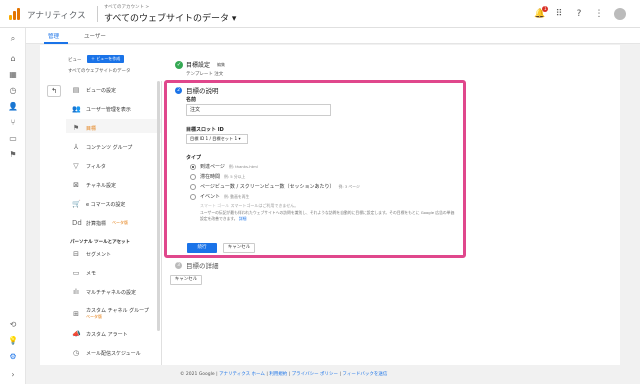 Image resolution: width=640 pixels, height=384 pixels. I want to click on menu-item-custom-channel: ⊞ カスタム チャネル グループ ベータ版, so click(110, 313).